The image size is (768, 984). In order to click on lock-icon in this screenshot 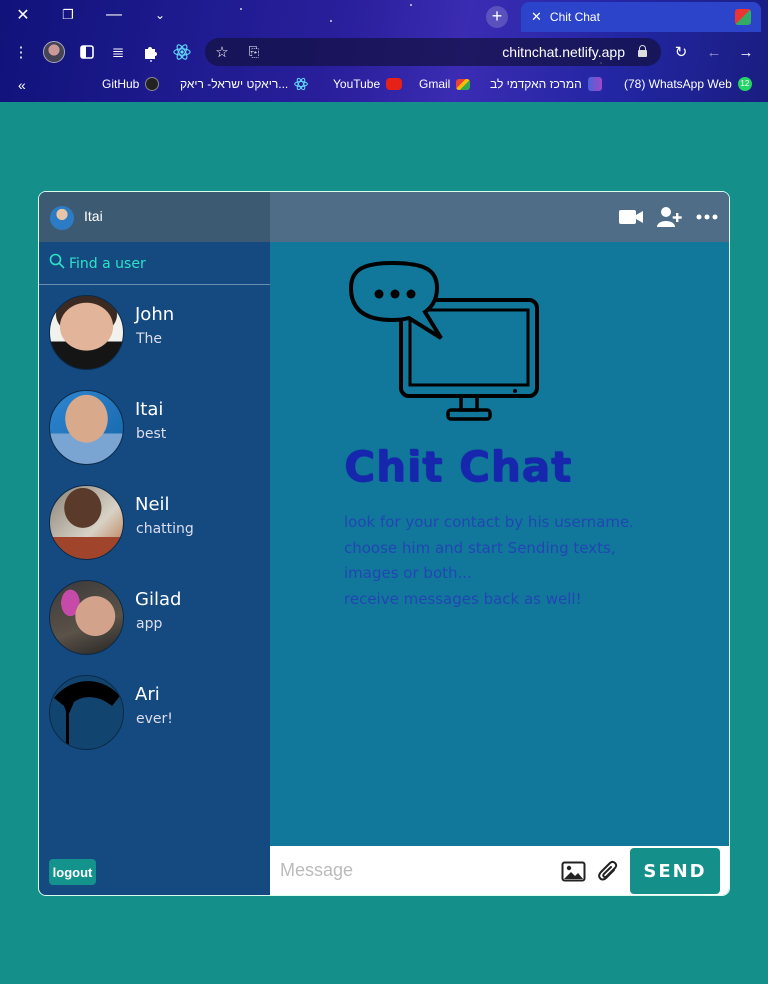, I will do `click(642, 51)`.